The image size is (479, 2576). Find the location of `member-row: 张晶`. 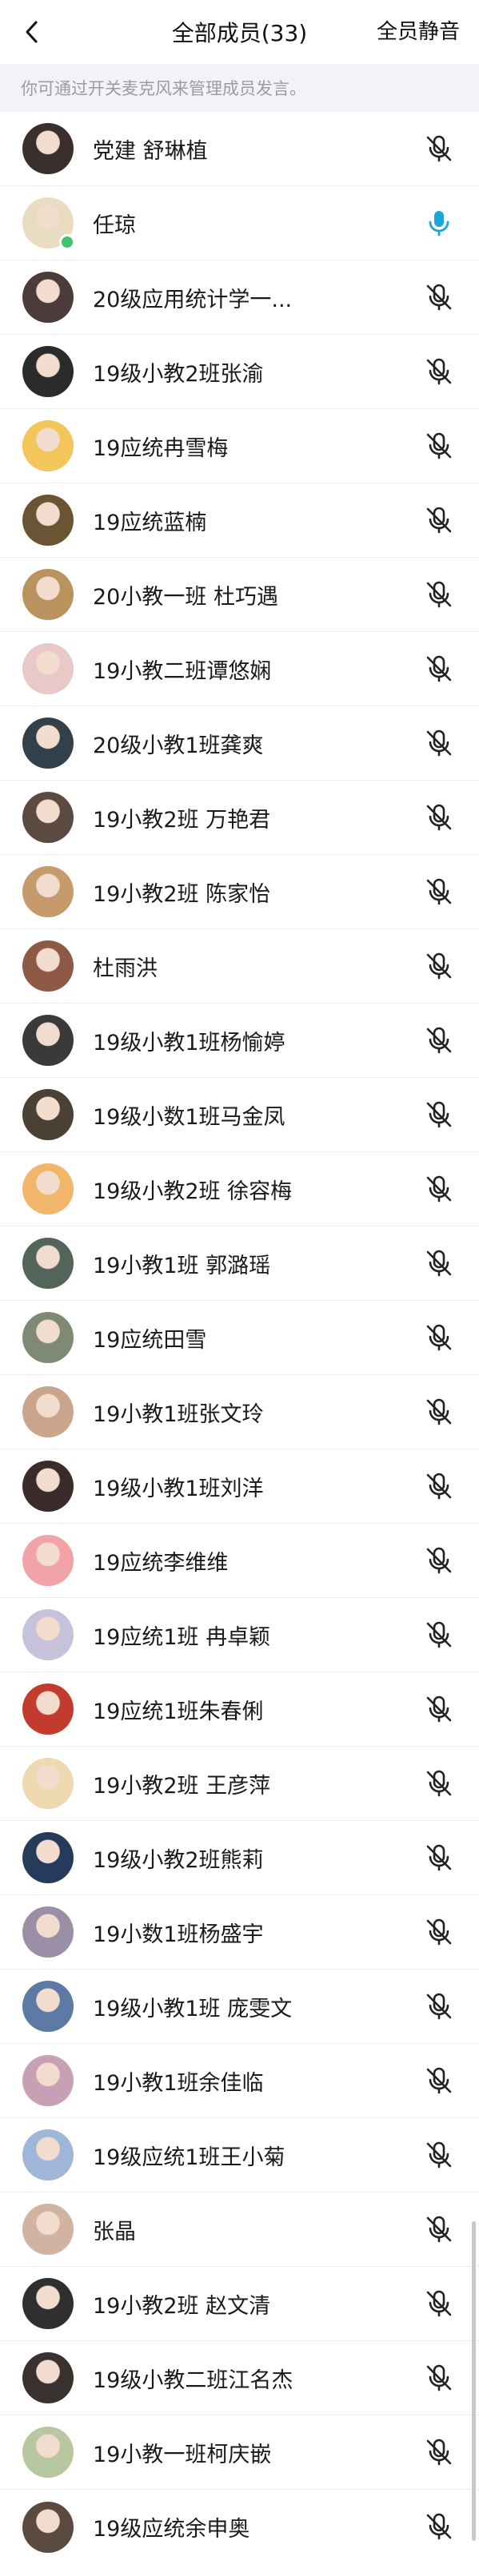

member-row: 张晶 is located at coordinates (239, 2229).